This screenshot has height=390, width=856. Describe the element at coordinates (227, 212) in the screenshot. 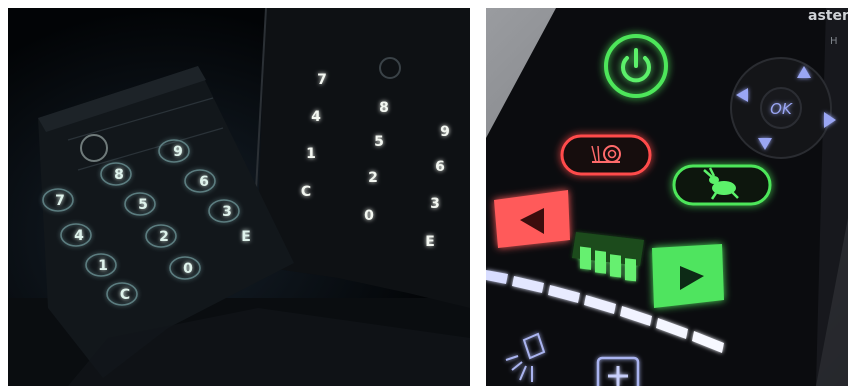

I see `tilted-key-3: 3` at that location.